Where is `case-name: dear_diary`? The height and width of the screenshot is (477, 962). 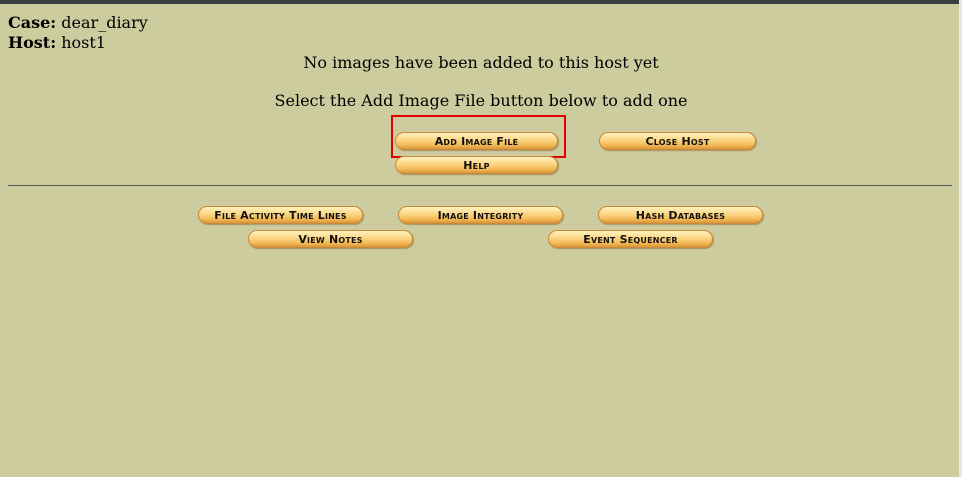
case-name: dear_diary is located at coordinates (104, 22).